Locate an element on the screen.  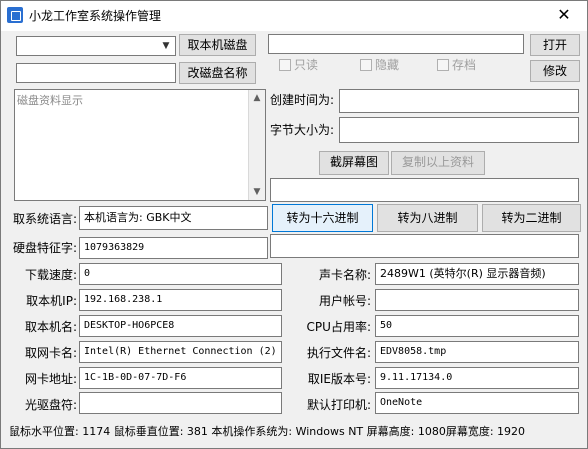
user-account-field is located at coordinates (477, 300).